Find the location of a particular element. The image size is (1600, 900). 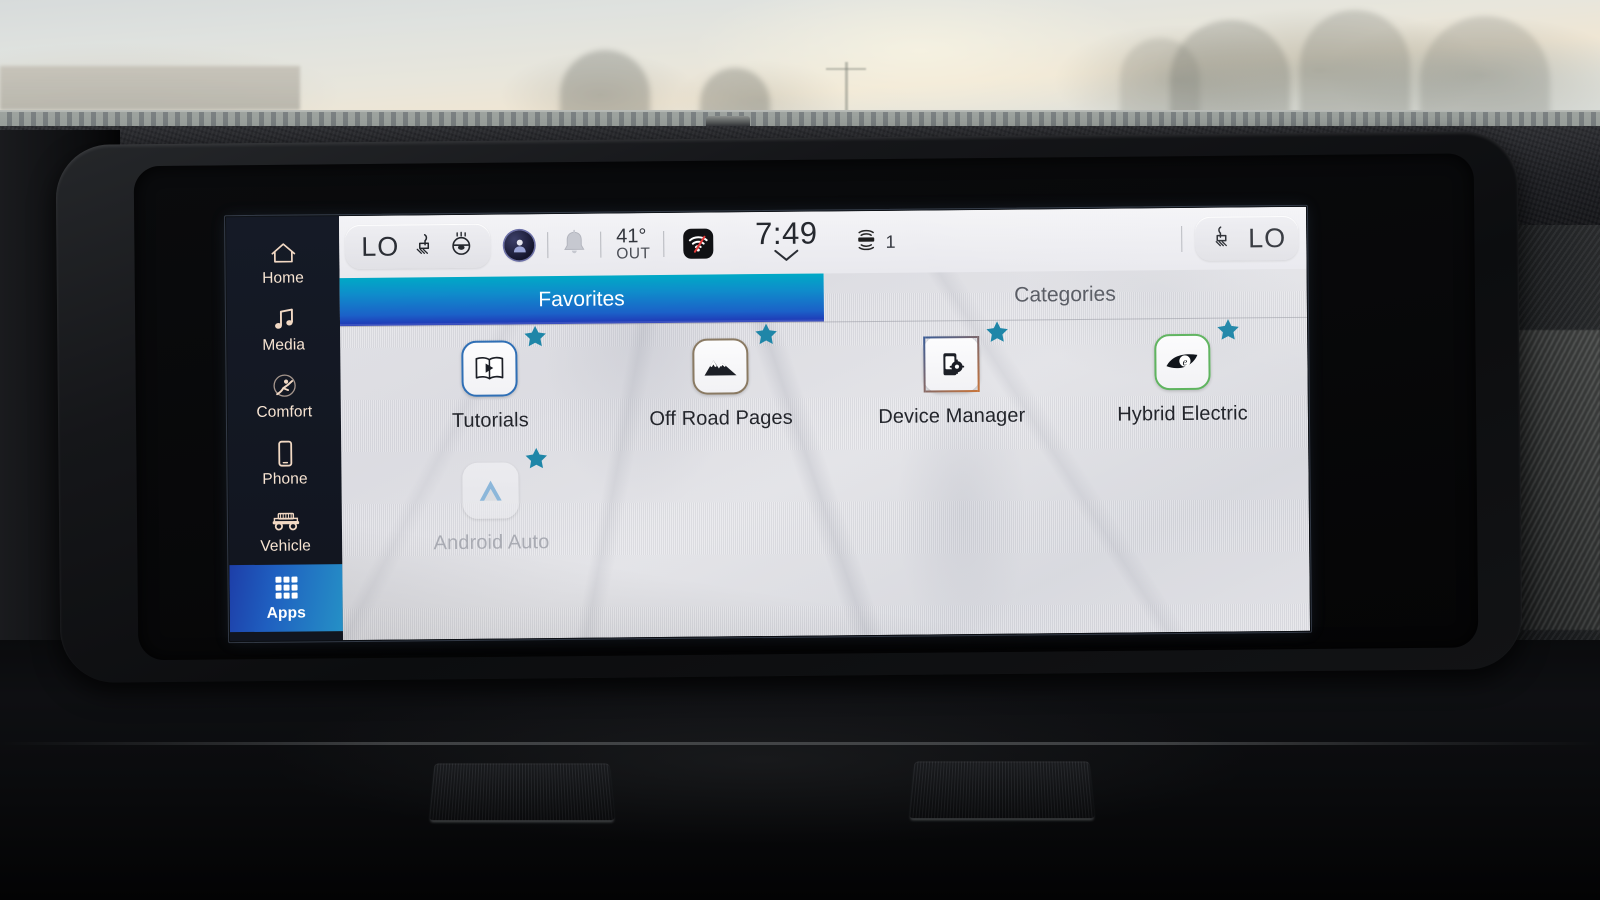

outside-temp-value: 41° is located at coordinates (631, 236).